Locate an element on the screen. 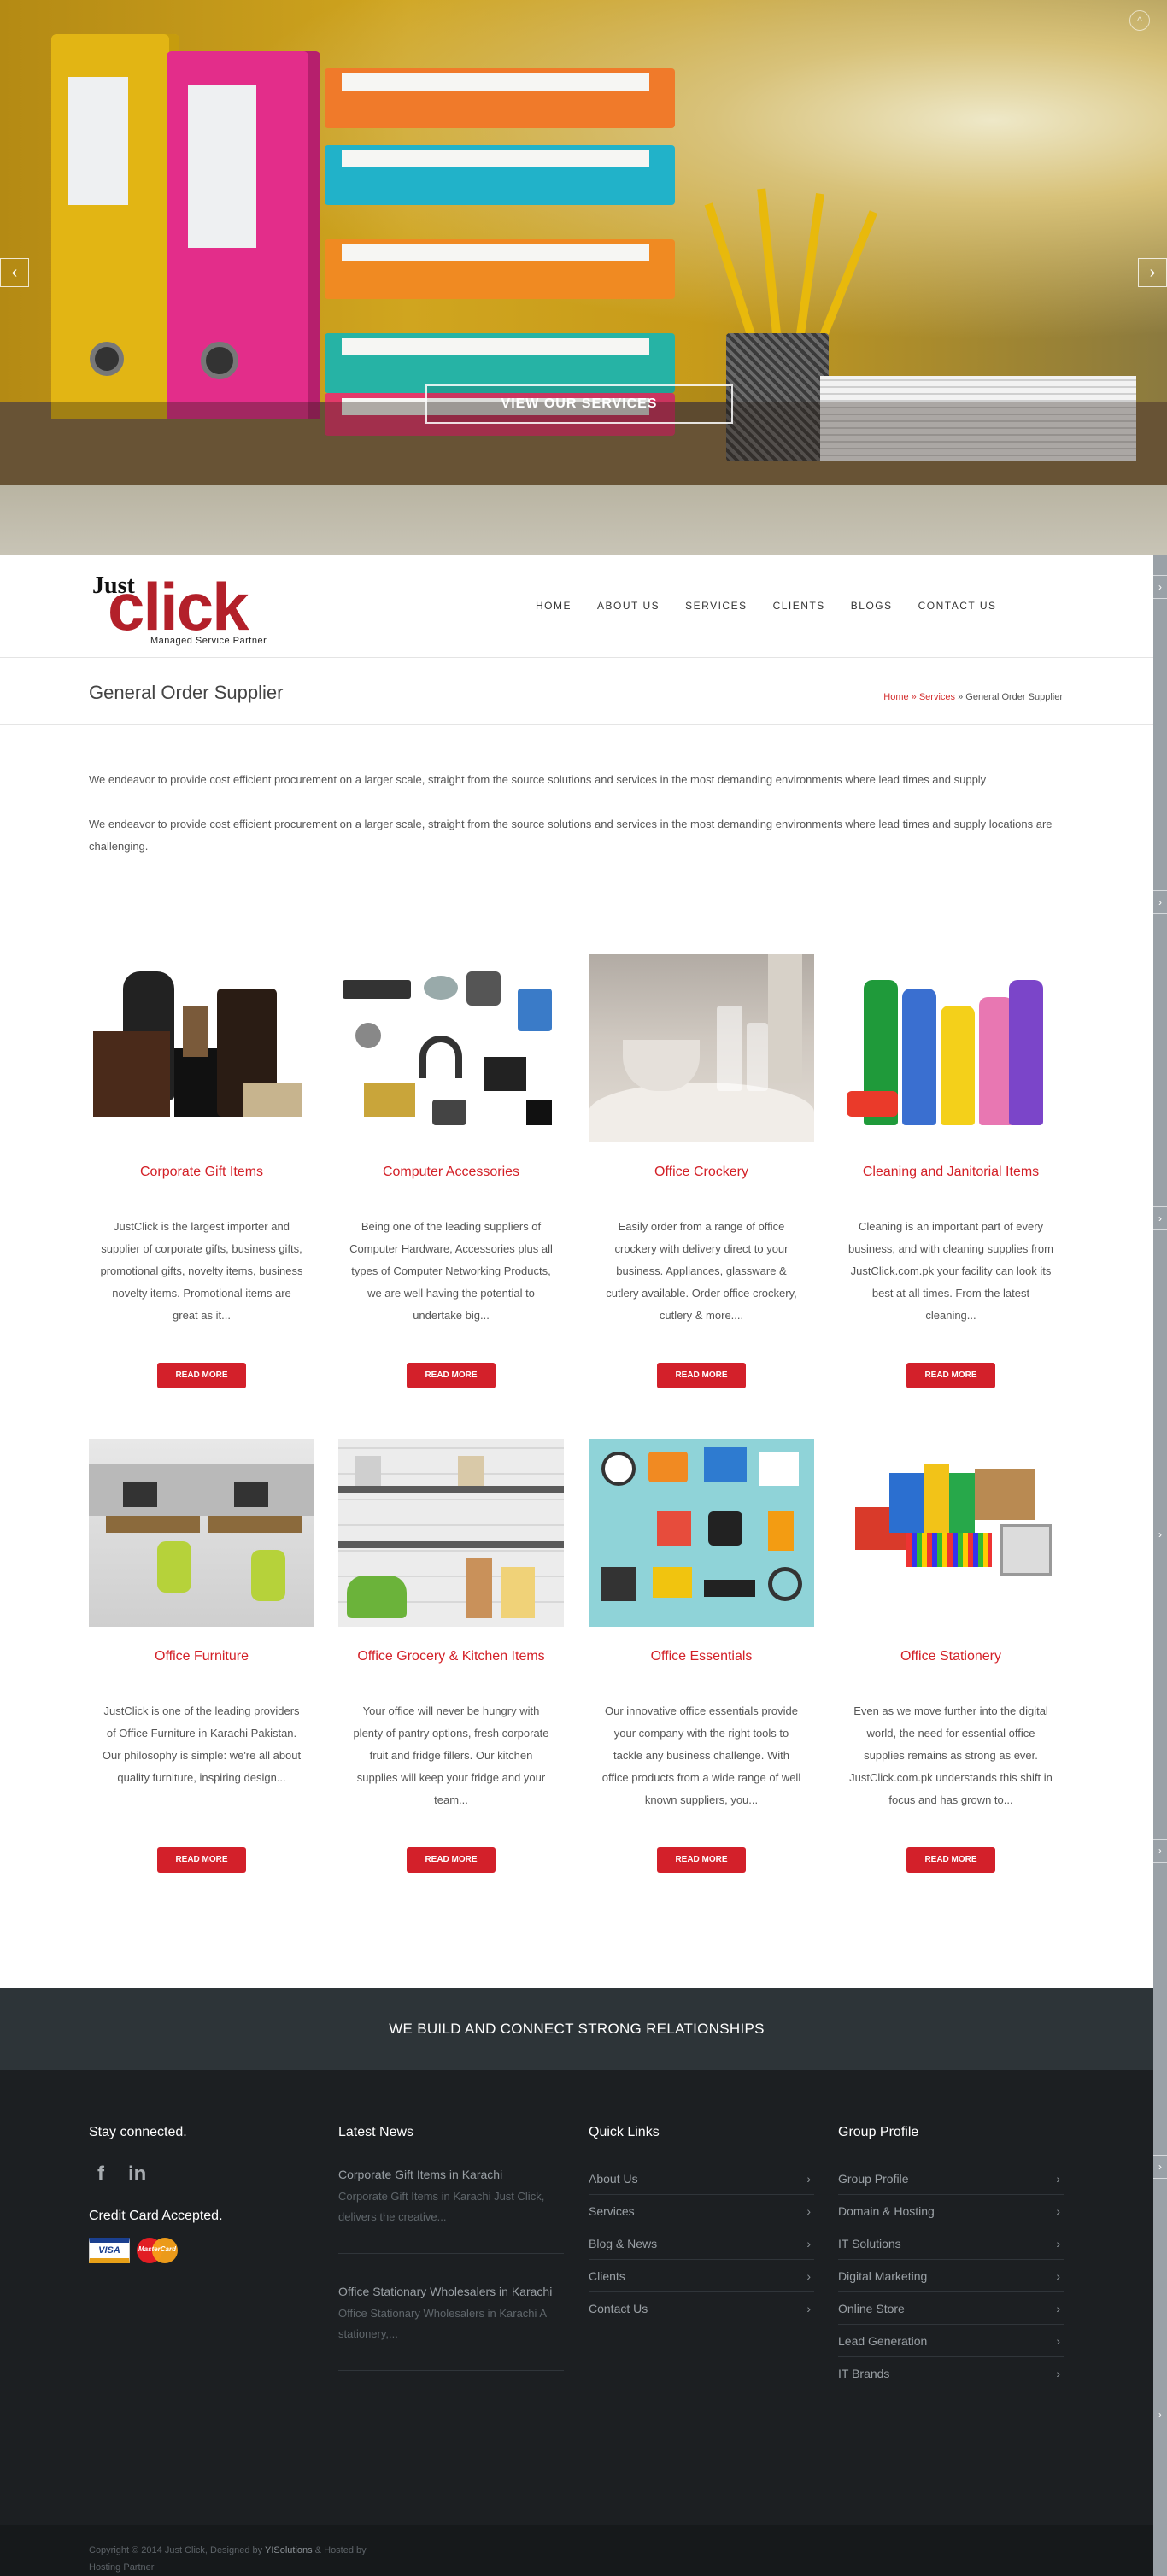  nav-about-us: ABOUT US is located at coordinates (628, 606).